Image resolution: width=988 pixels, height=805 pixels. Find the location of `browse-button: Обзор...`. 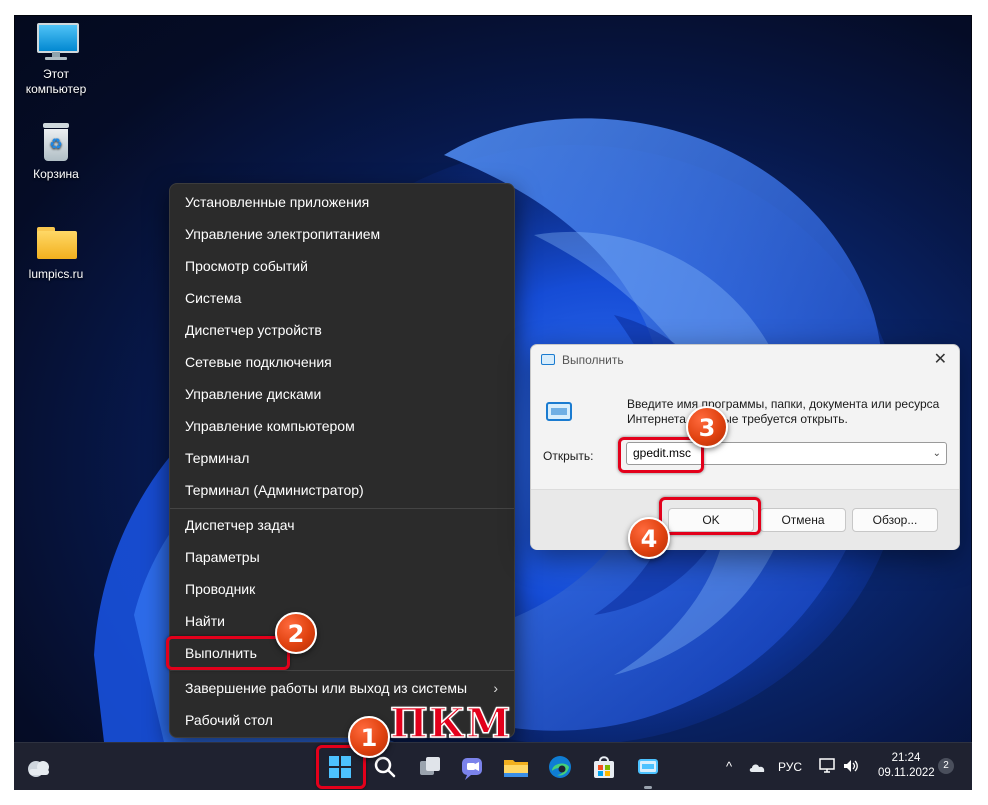

browse-button: Обзор... is located at coordinates (895, 520).